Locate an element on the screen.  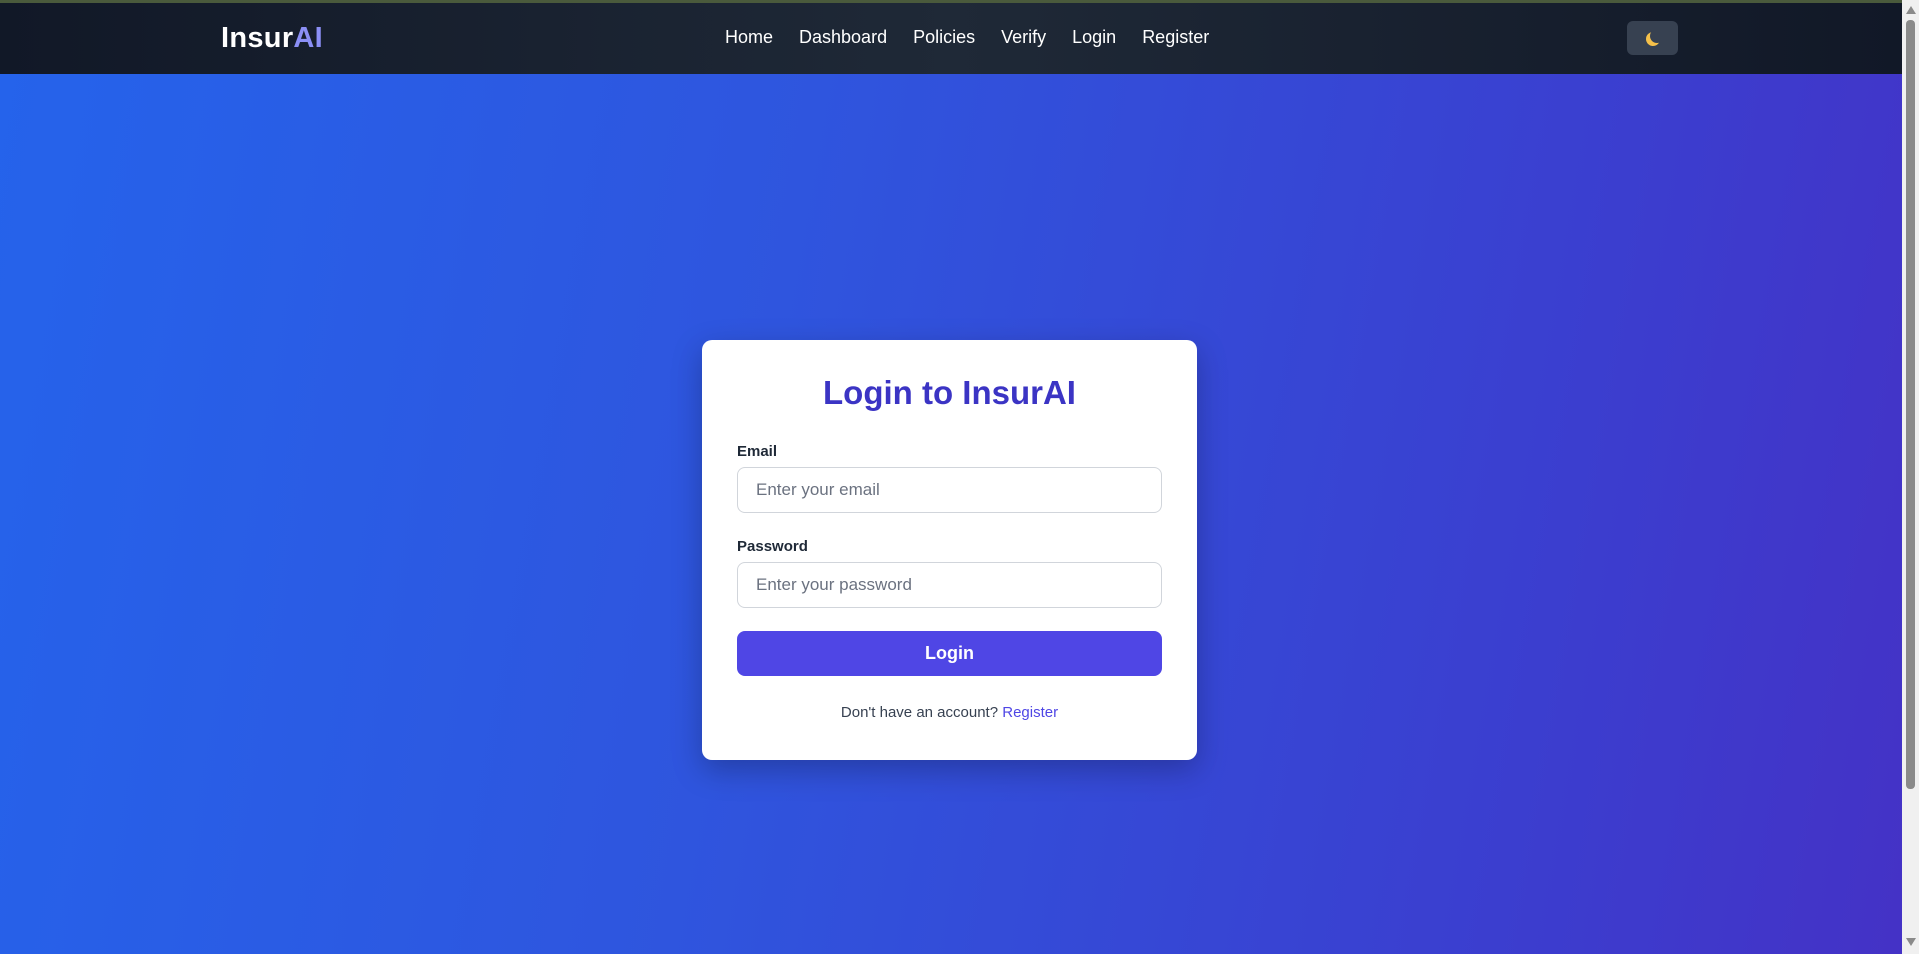
register-link: Register is located at coordinates (1030, 712).